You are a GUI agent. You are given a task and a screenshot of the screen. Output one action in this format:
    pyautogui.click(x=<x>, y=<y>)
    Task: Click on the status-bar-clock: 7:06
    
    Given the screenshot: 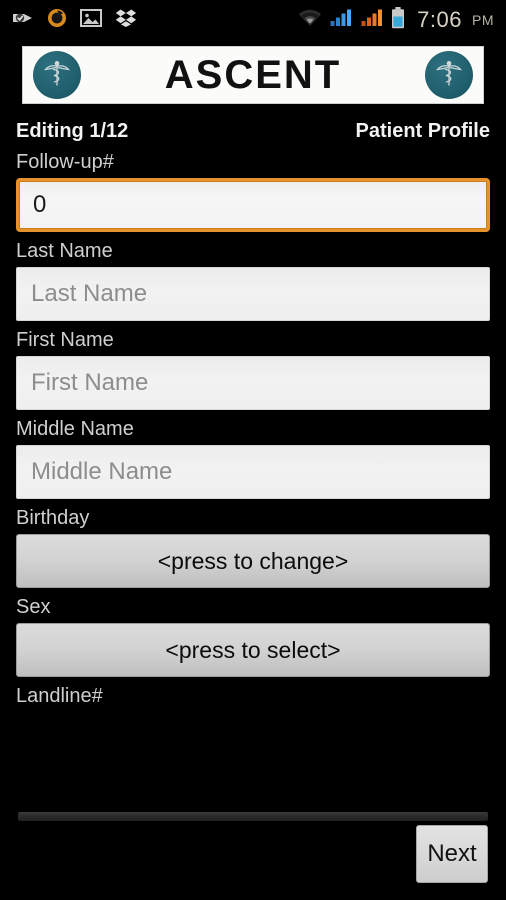 What is the action you would take?
    pyautogui.click(x=439, y=19)
    